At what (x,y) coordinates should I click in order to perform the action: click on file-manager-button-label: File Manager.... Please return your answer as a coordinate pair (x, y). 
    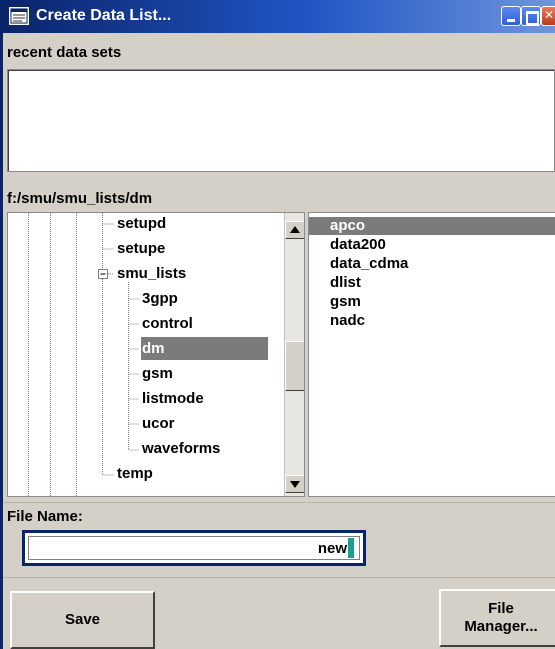
    Looking at the image, I should click on (500, 618).